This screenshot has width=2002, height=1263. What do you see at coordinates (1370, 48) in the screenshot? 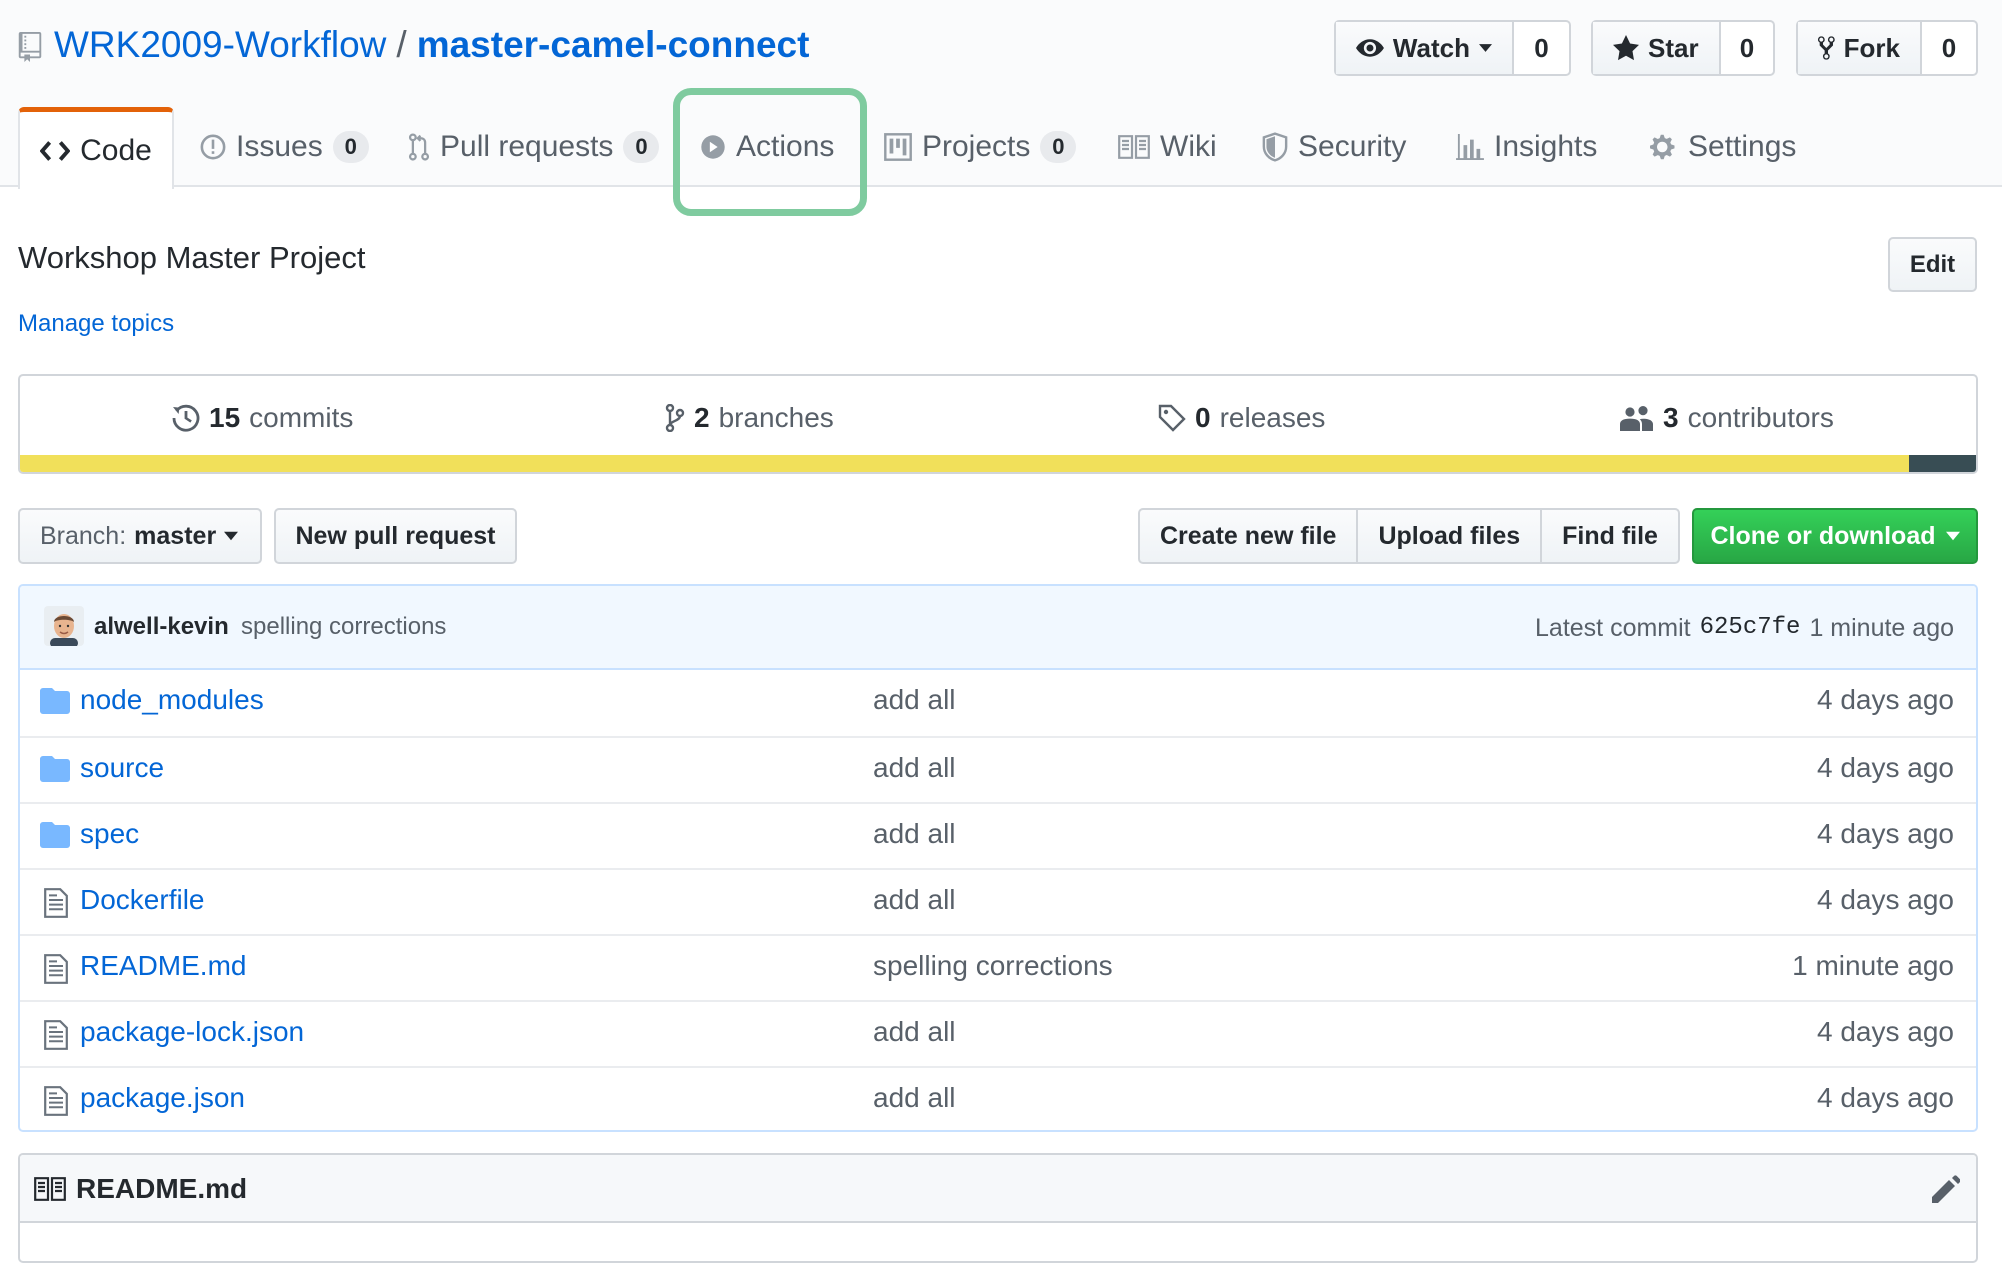
I see `eye-icon` at bounding box center [1370, 48].